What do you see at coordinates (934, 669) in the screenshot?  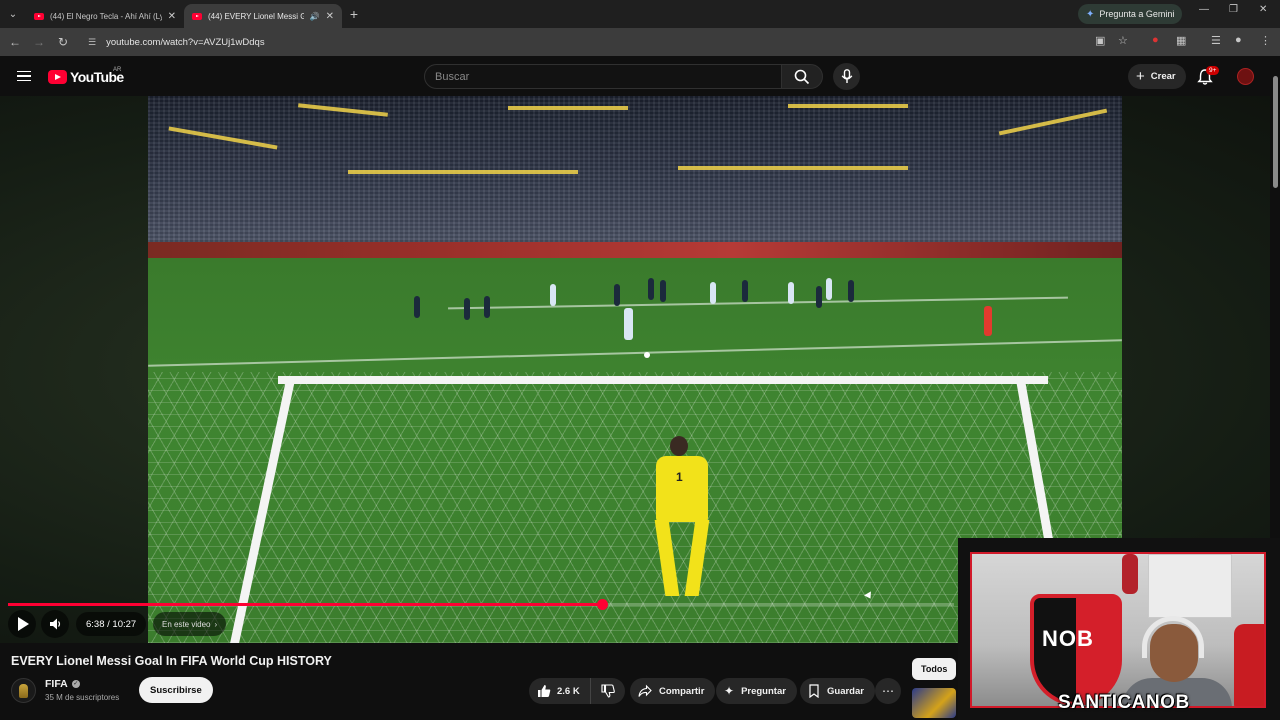 I see `filter-chip-all: Todos` at bounding box center [934, 669].